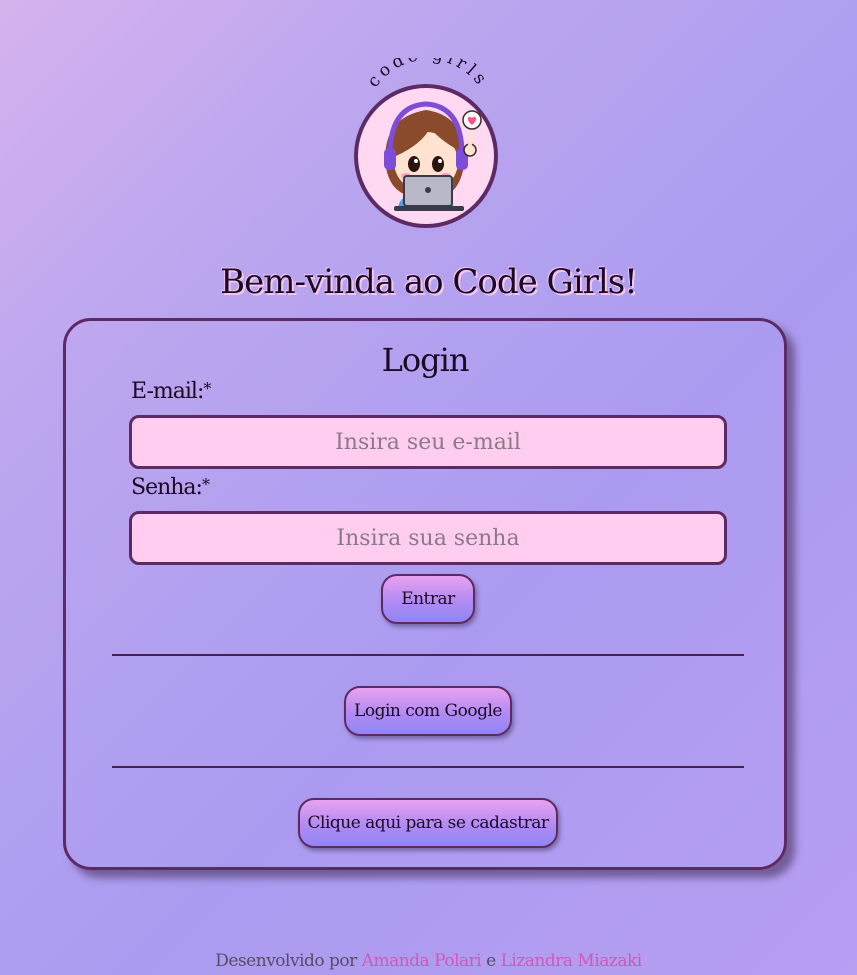 This screenshot has width=857, height=975. I want to click on code-girls-logo: code girls, so click(428, 146).